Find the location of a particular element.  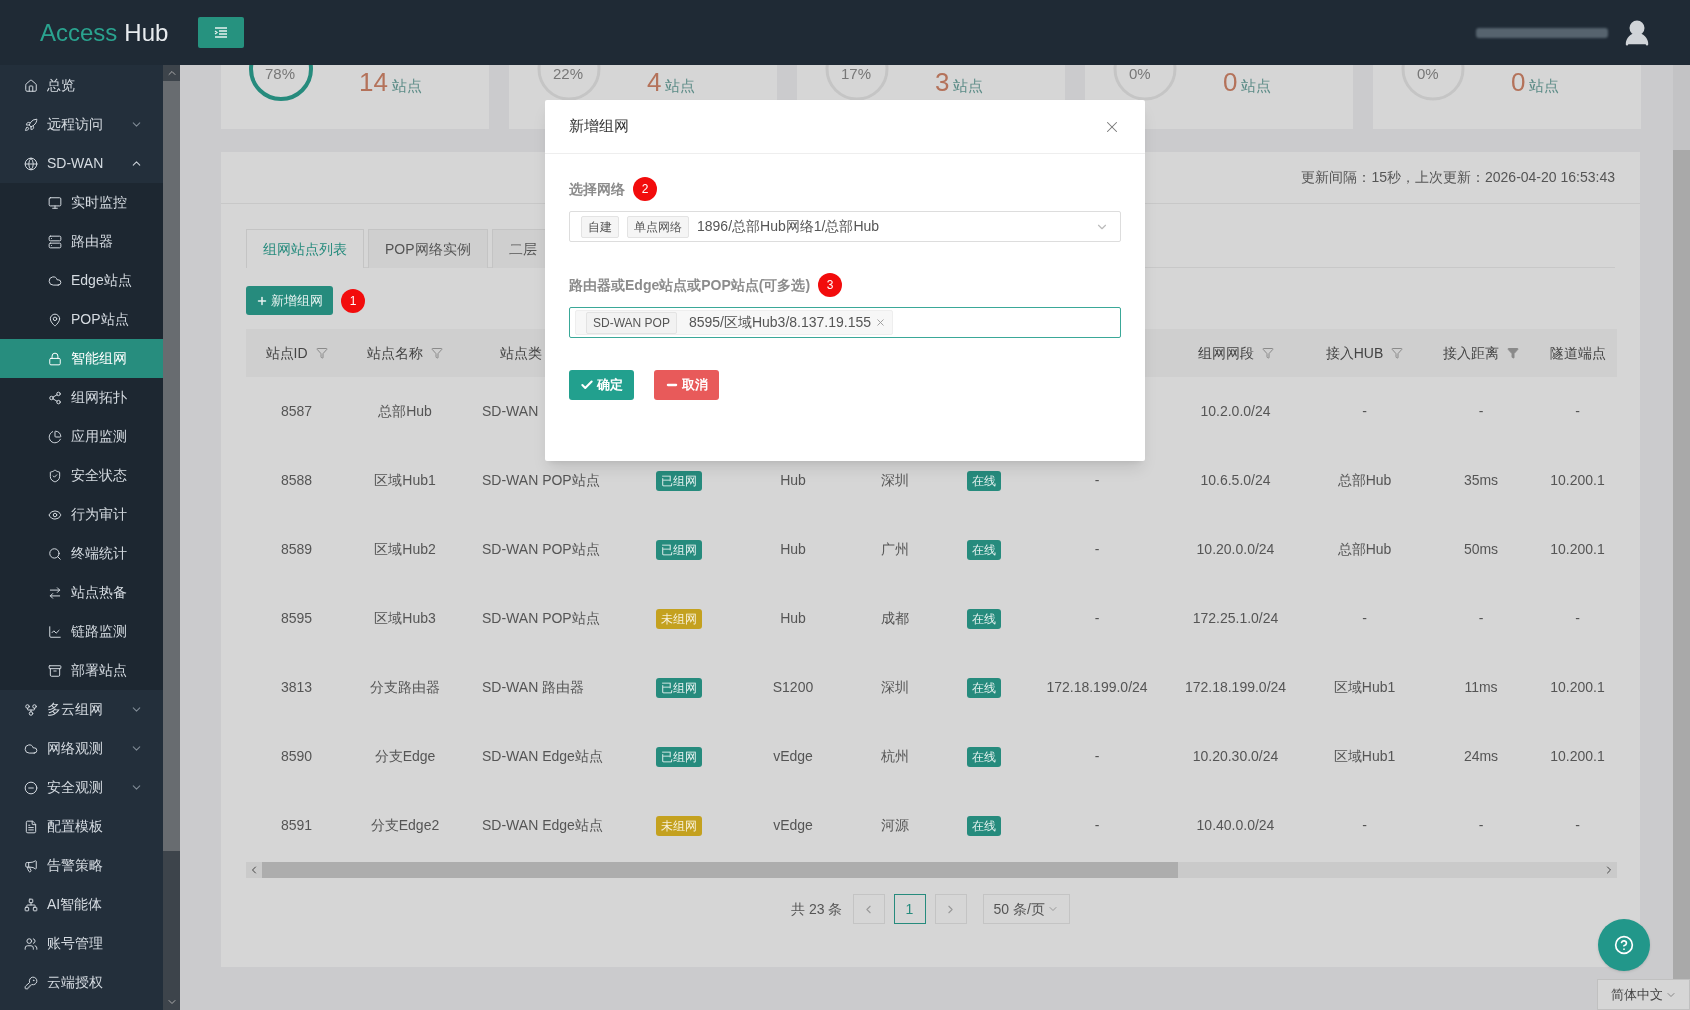

column-header: 站点ID is located at coordinates (286, 353).